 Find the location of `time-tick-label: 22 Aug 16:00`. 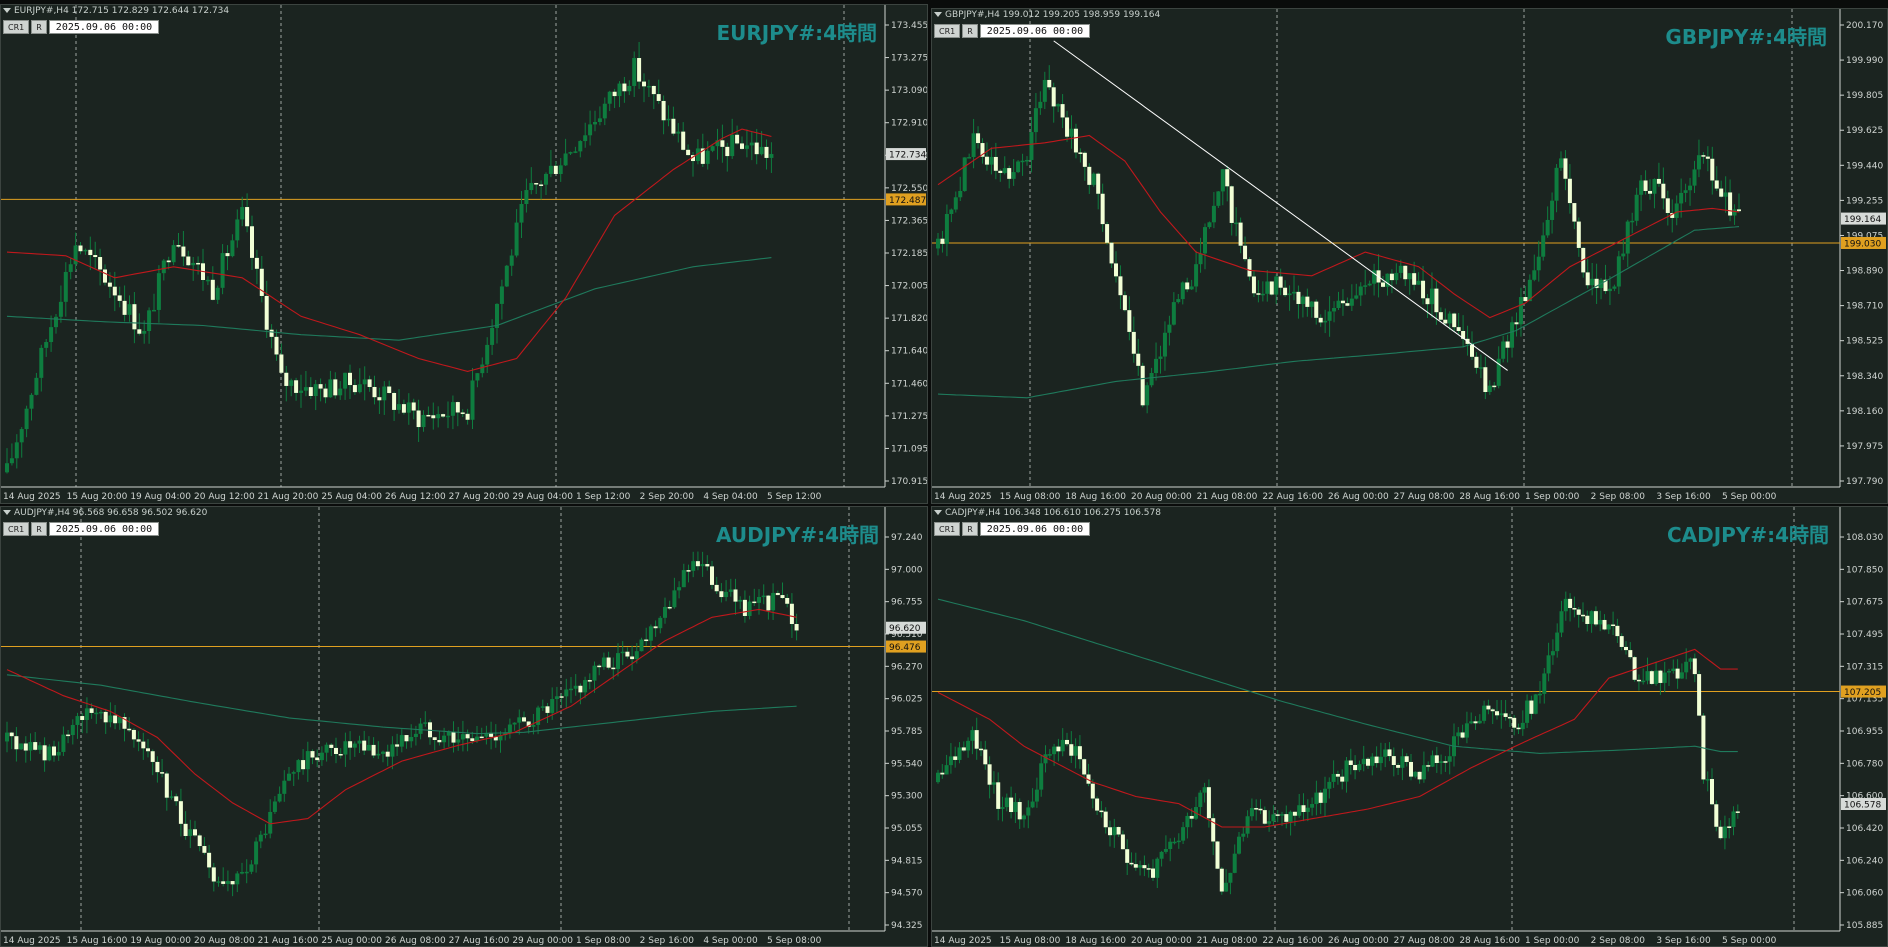

time-tick-label: 22 Aug 16:00 is located at coordinates (1292, 941).